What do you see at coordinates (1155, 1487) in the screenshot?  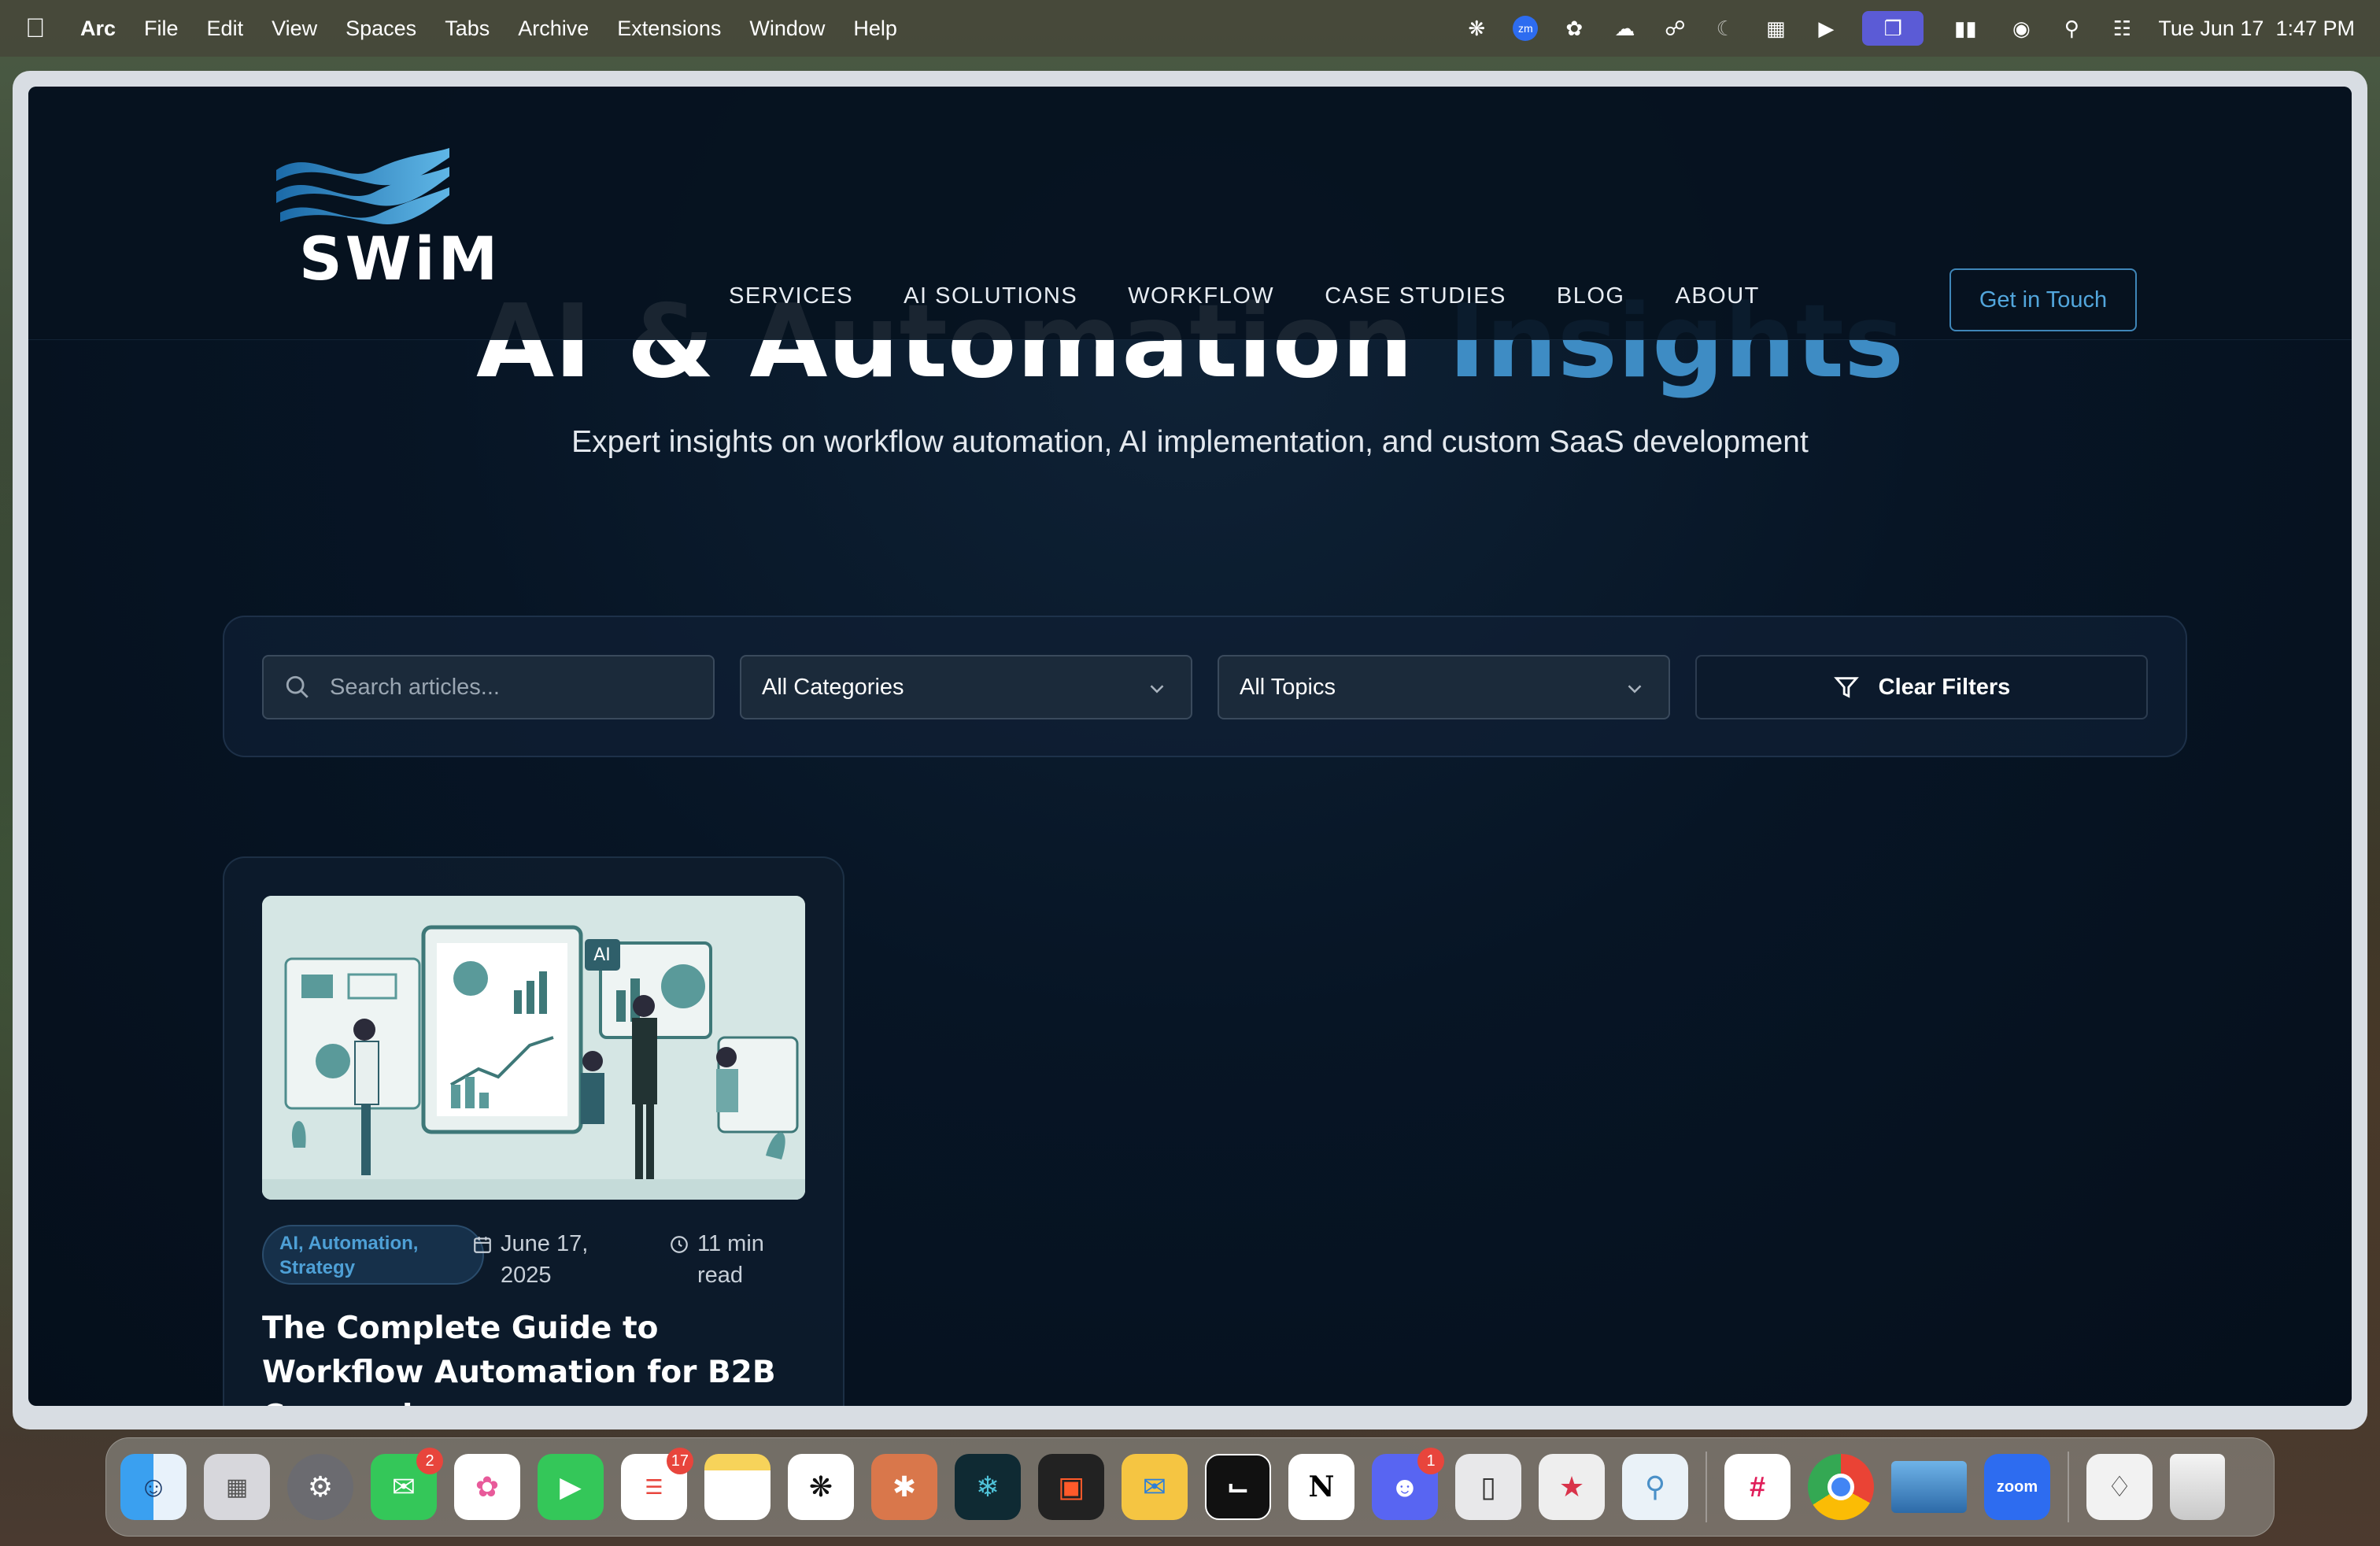 I see `airmail-icon: ✉` at bounding box center [1155, 1487].